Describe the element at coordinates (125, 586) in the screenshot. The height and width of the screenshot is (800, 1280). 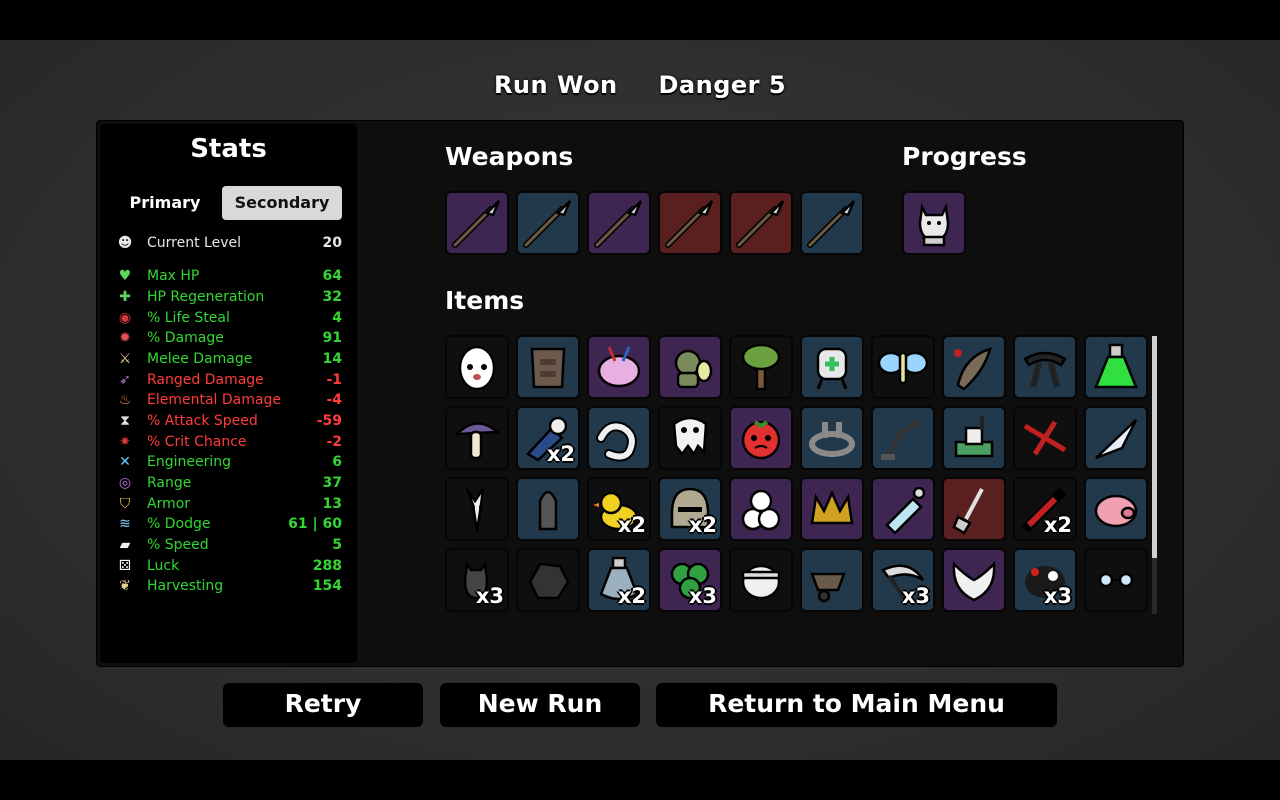
I see `wheat-icon: ❦` at that location.